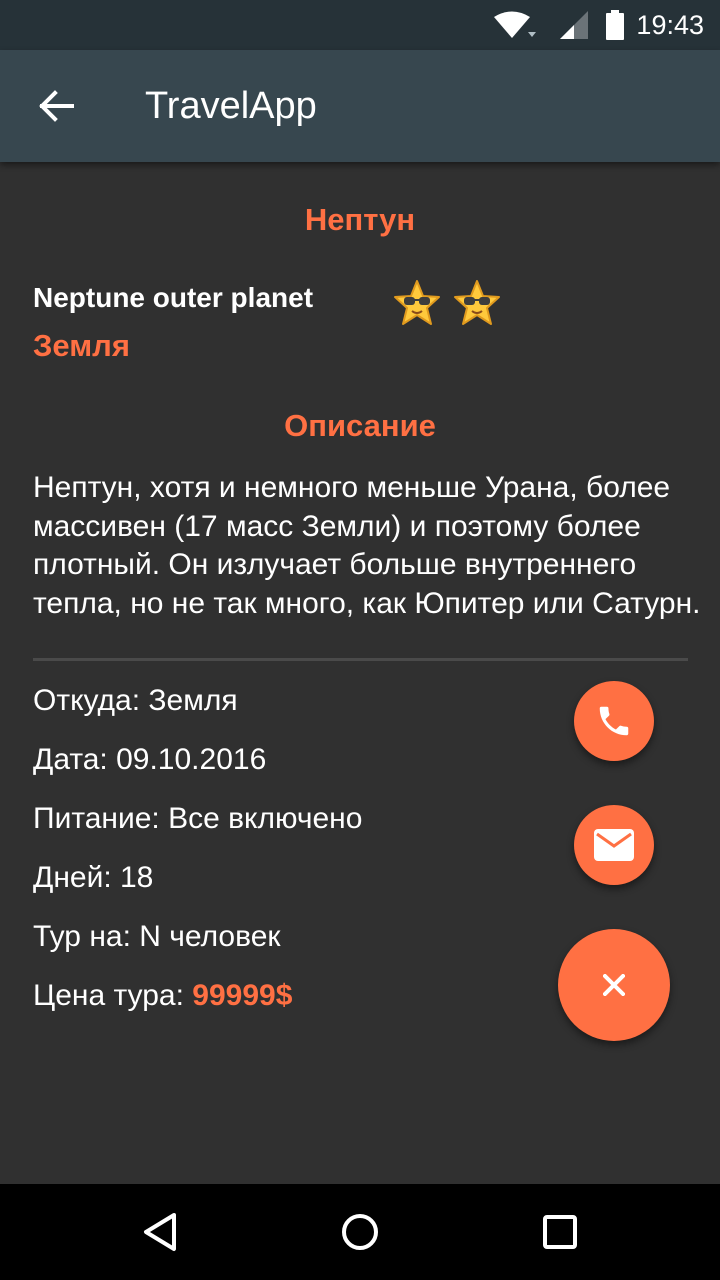 Image resolution: width=720 pixels, height=1280 pixels. I want to click on price-value: 99999$, so click(242, 995).